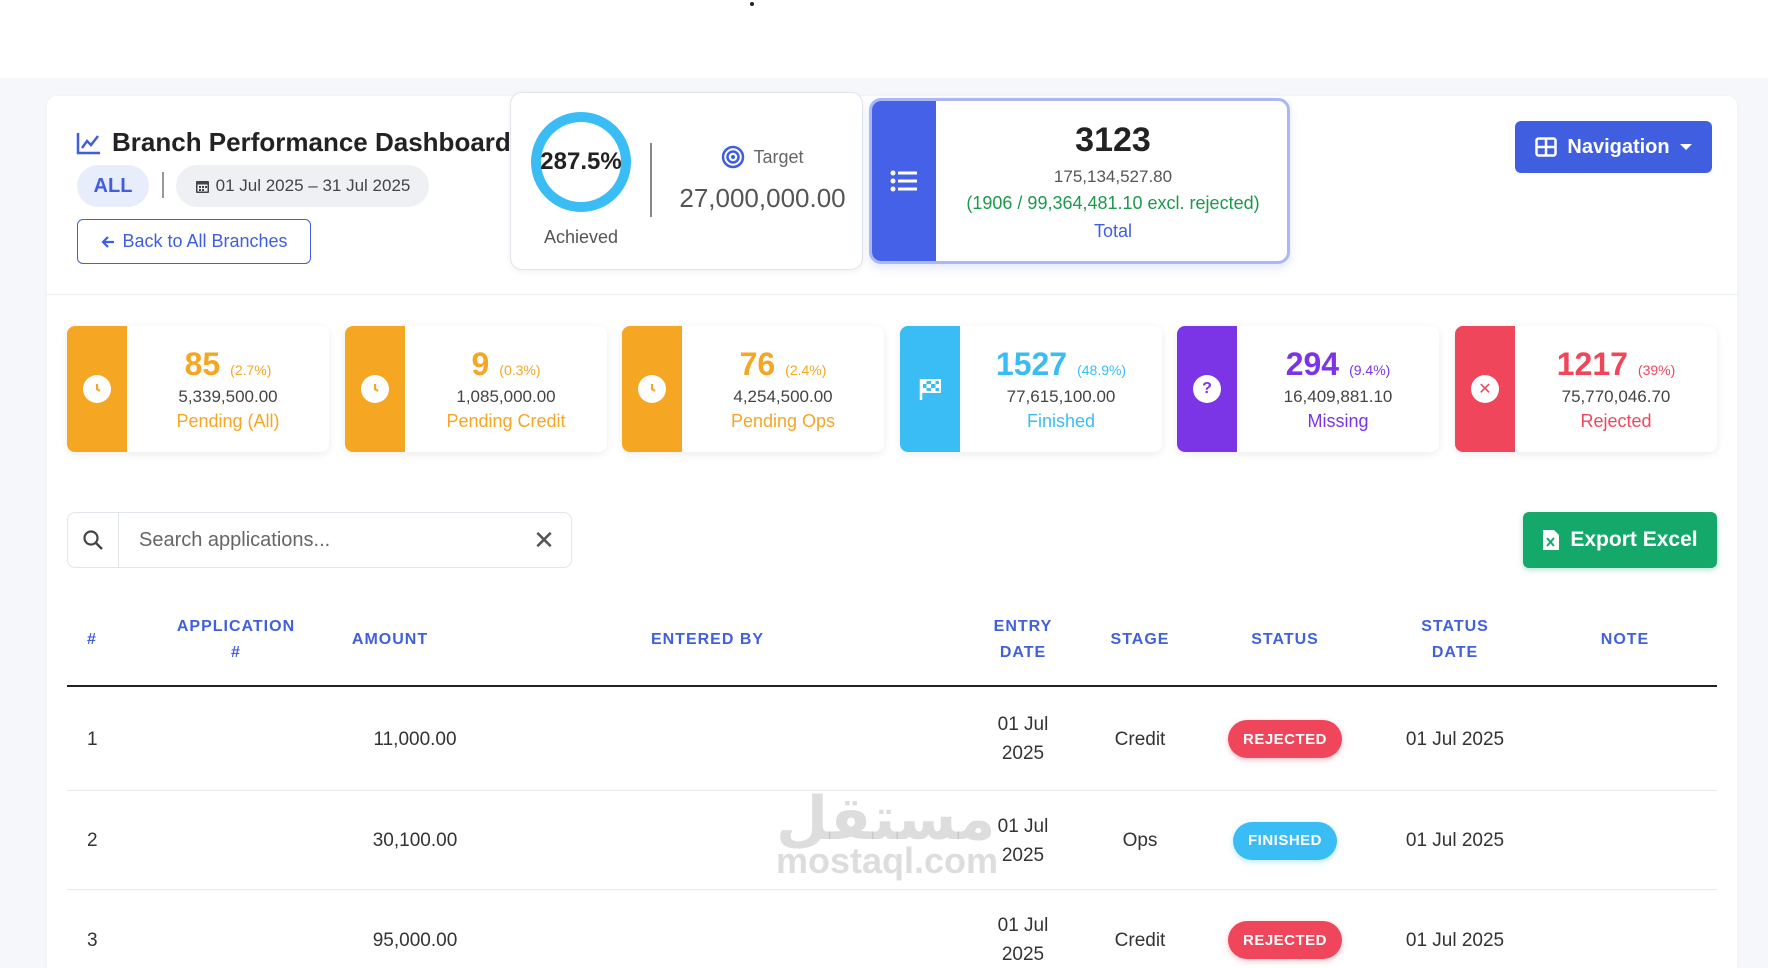 This screenshot has height=968, width=1768. I want to click on col-header-application: APPLICATION #, so click(236, 640).